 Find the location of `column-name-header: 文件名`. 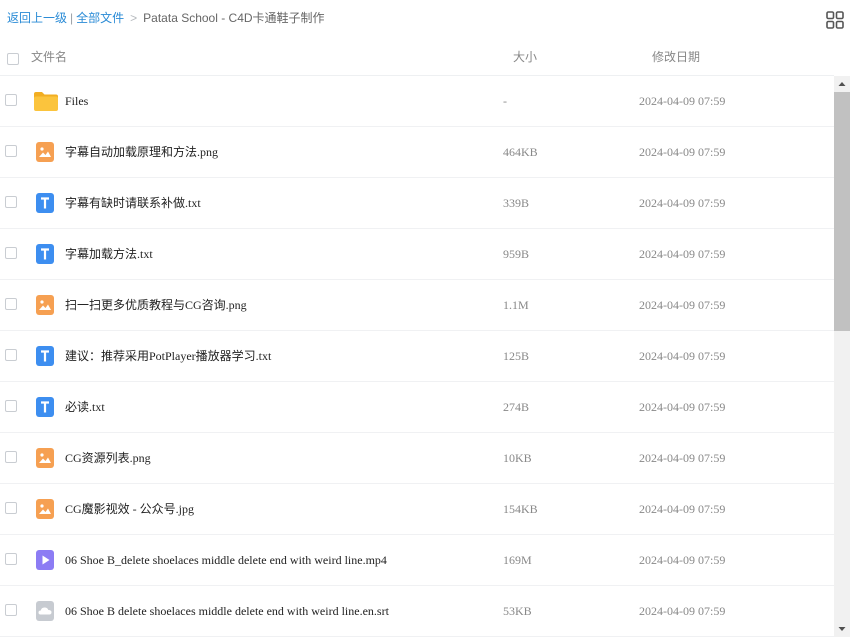

column-name-header: 文件名 is located at coordinates (49, 57).